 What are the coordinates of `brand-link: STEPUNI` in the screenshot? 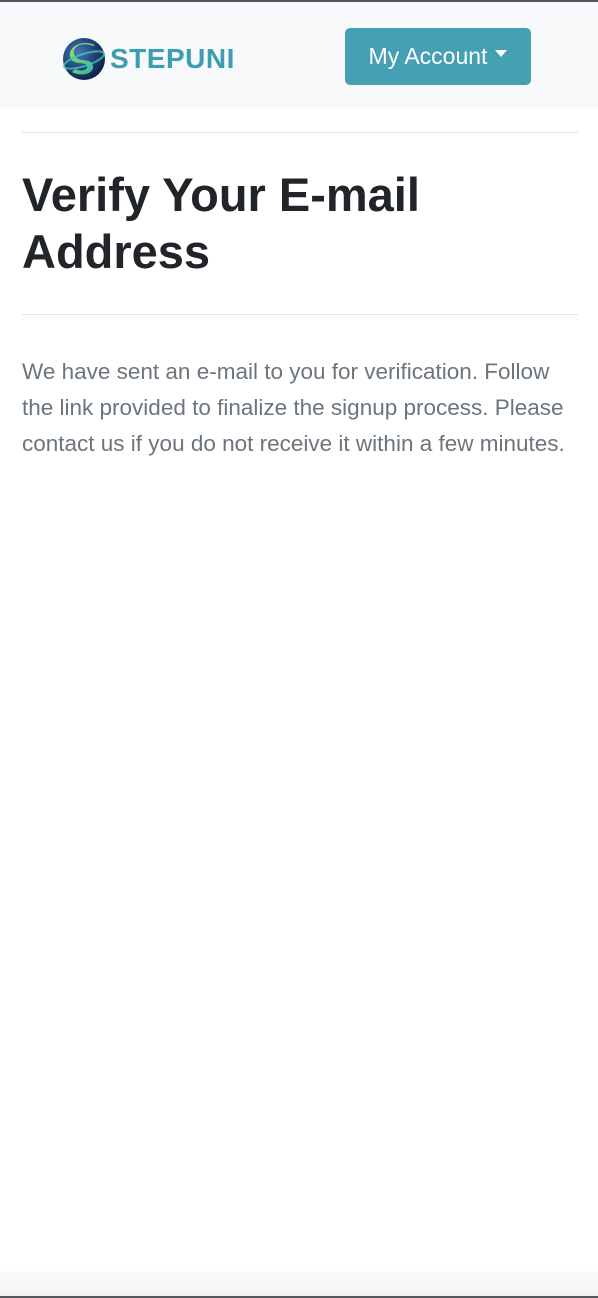 It's located at (148, 59).